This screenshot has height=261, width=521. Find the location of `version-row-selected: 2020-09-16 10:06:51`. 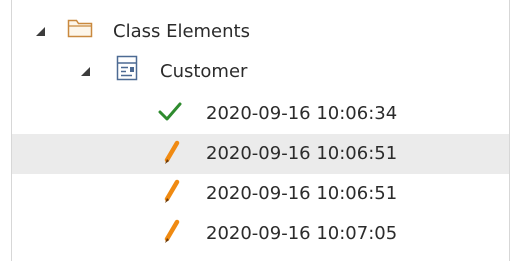

version-row-selected: 2020-09-16 10:06:51 is located at coordinates (260, 154).